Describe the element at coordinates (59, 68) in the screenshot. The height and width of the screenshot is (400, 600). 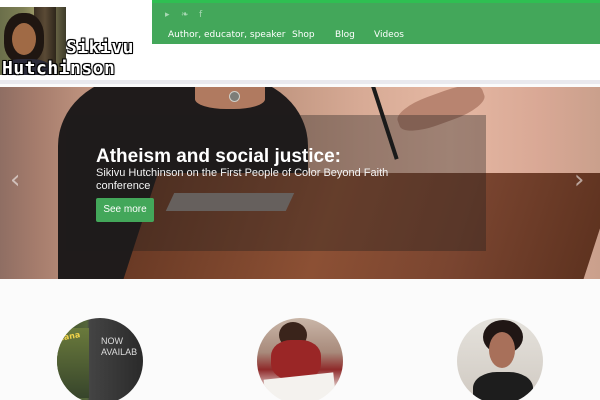
I see `logo-last-name: Hutchinson` at that location.